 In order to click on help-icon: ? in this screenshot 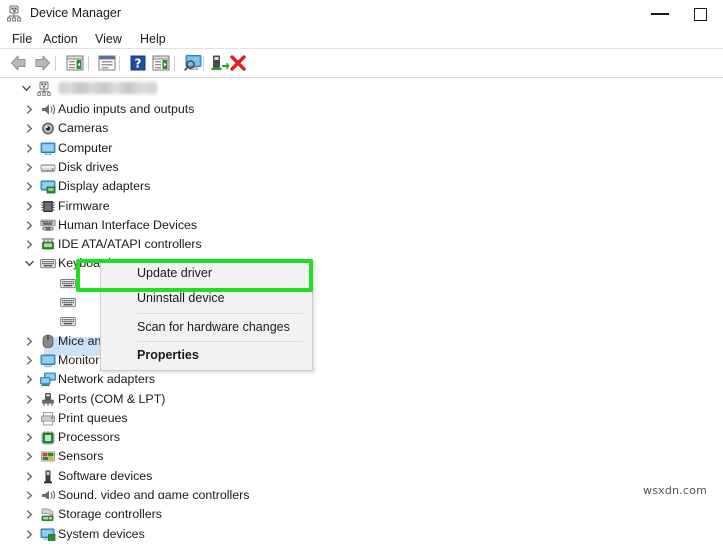, I will do `click(138, 63)`.